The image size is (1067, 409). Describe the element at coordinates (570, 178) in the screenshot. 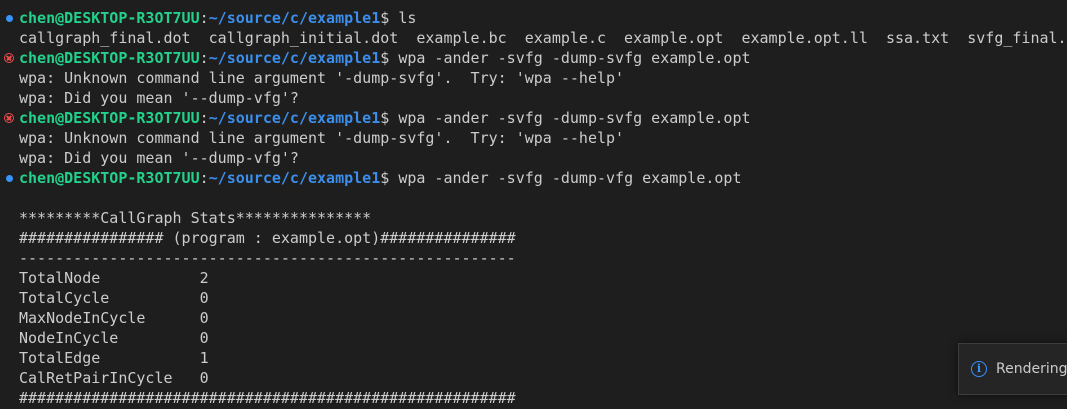

I see `command-text: wpa -ander -svfg -dump-vfg example.opt` at that location.